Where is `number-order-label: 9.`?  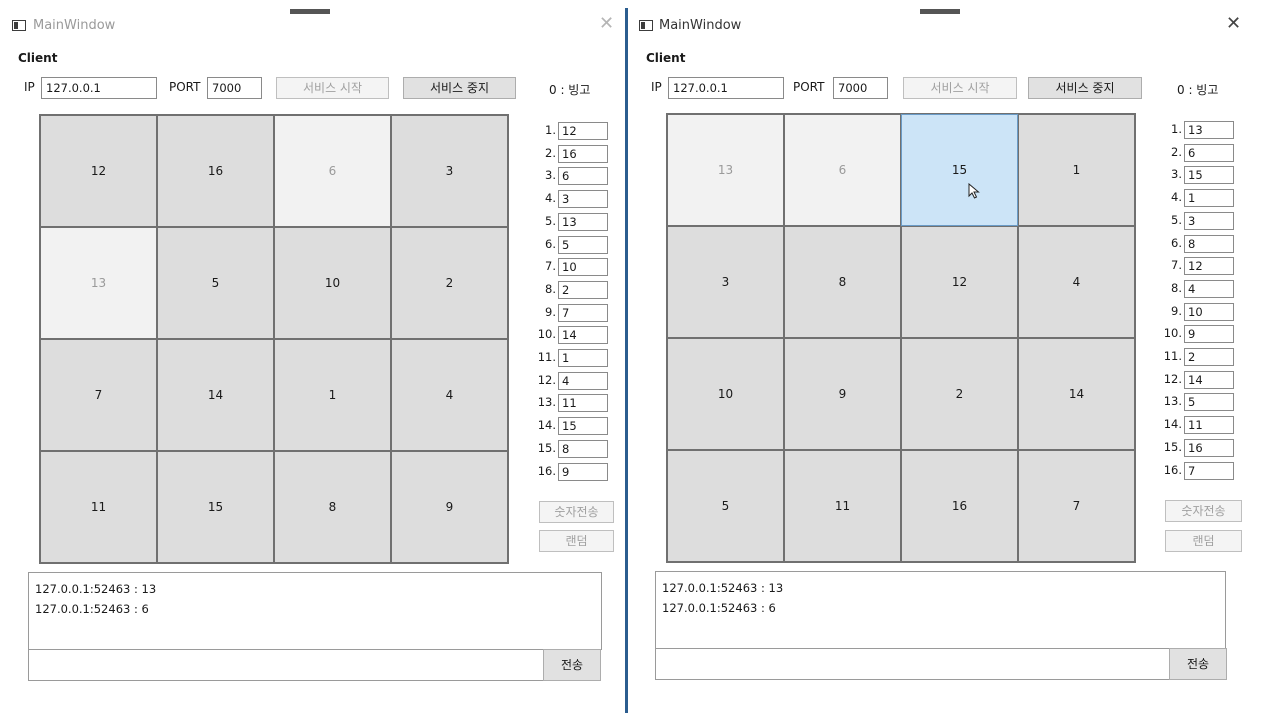
number-order-label: 9. is located at coordinates (1176, 310).